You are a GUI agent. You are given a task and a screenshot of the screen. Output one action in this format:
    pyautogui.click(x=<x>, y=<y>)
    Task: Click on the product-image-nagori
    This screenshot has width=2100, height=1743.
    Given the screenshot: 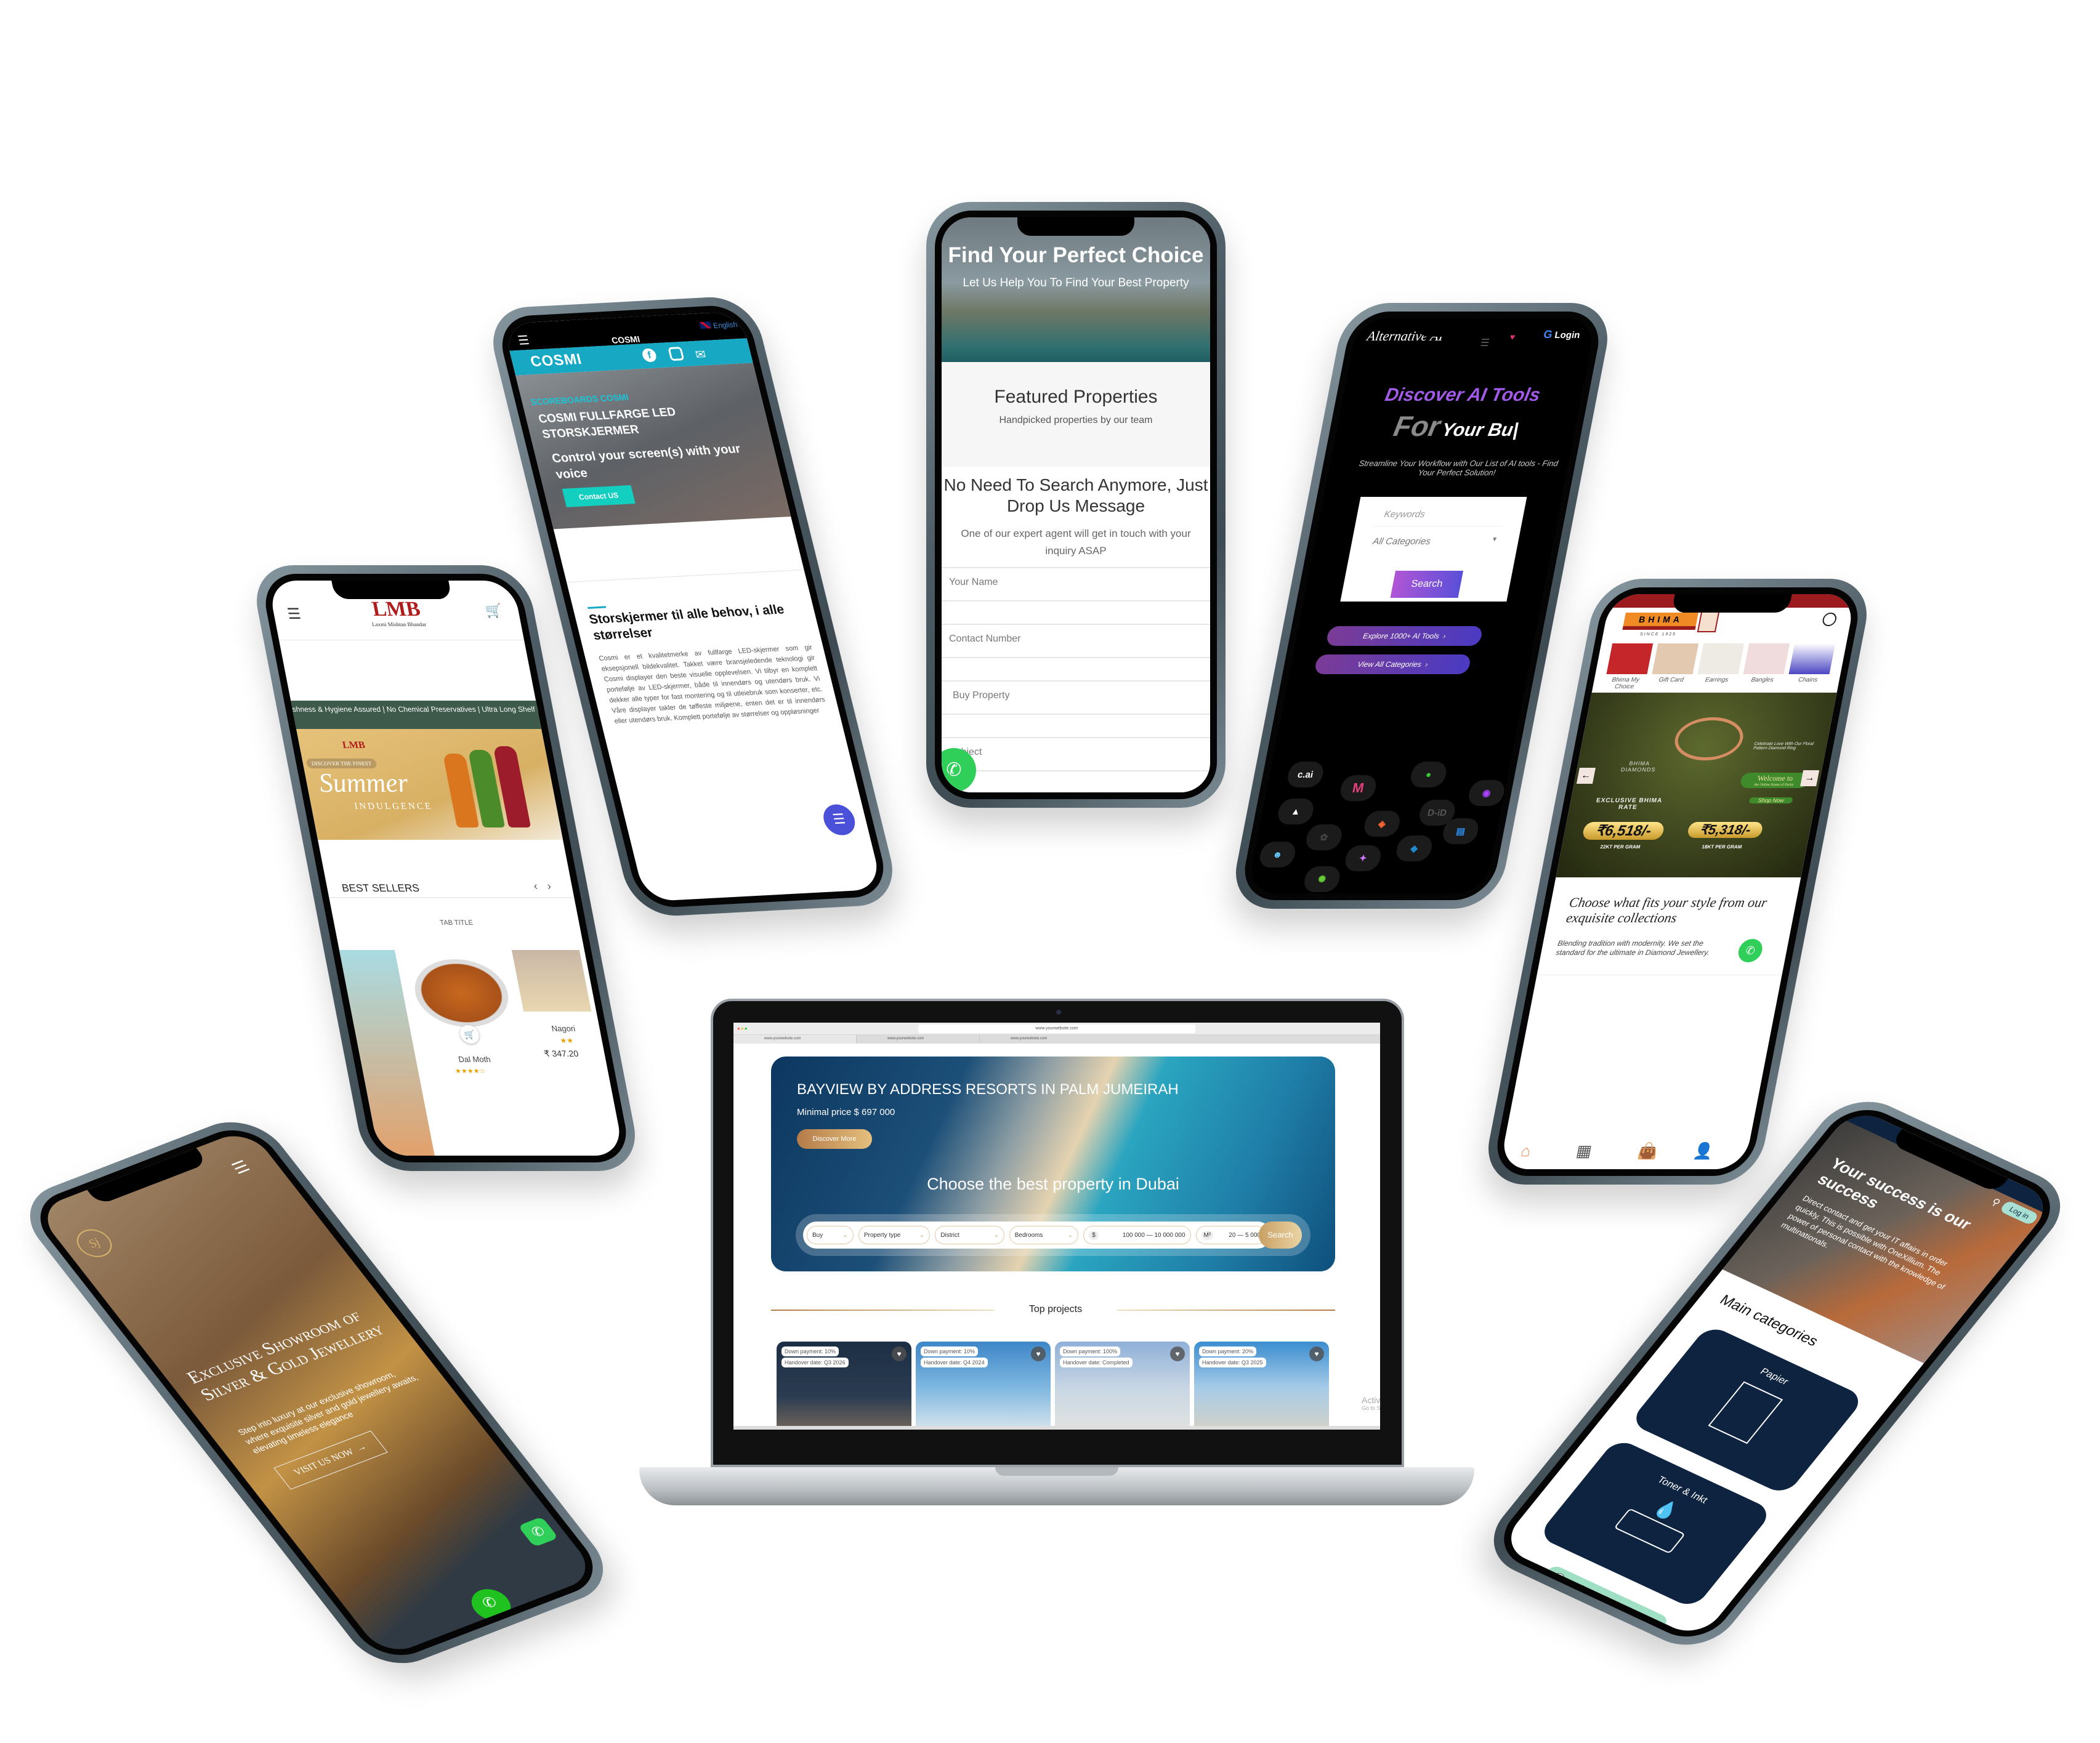 What is the action you would take?
    pyautogui.click(x=551, y=981)
    